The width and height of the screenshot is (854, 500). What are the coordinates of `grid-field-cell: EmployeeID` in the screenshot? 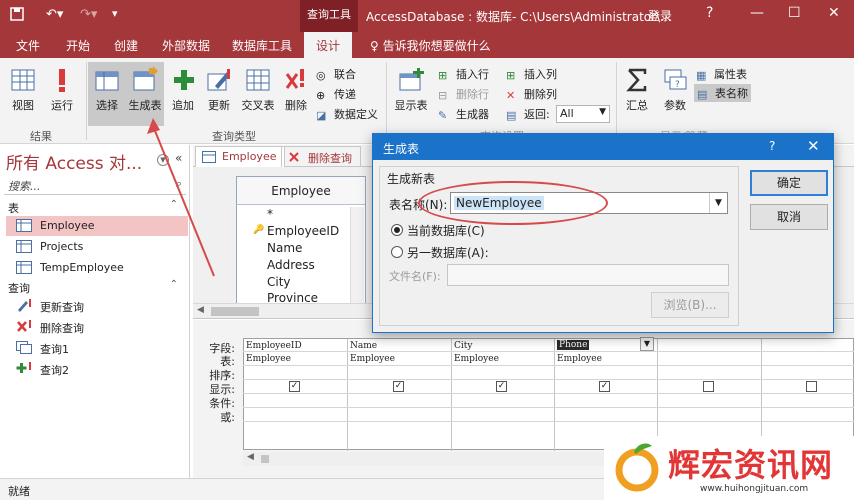 It's located at (274, 346).